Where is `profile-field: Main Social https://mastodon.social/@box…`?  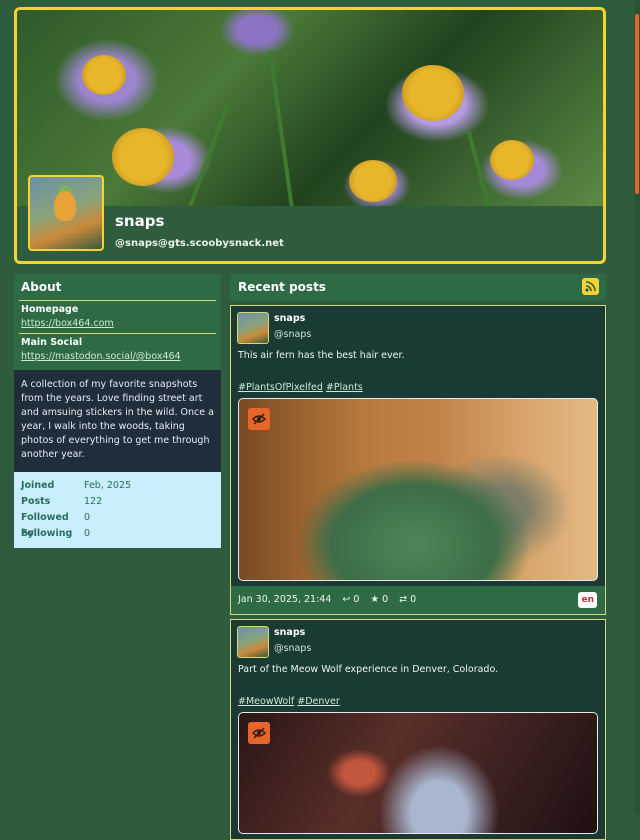 profile-field: Main Social https://mastodon.social/@box… is located at coordinates (117, 349).